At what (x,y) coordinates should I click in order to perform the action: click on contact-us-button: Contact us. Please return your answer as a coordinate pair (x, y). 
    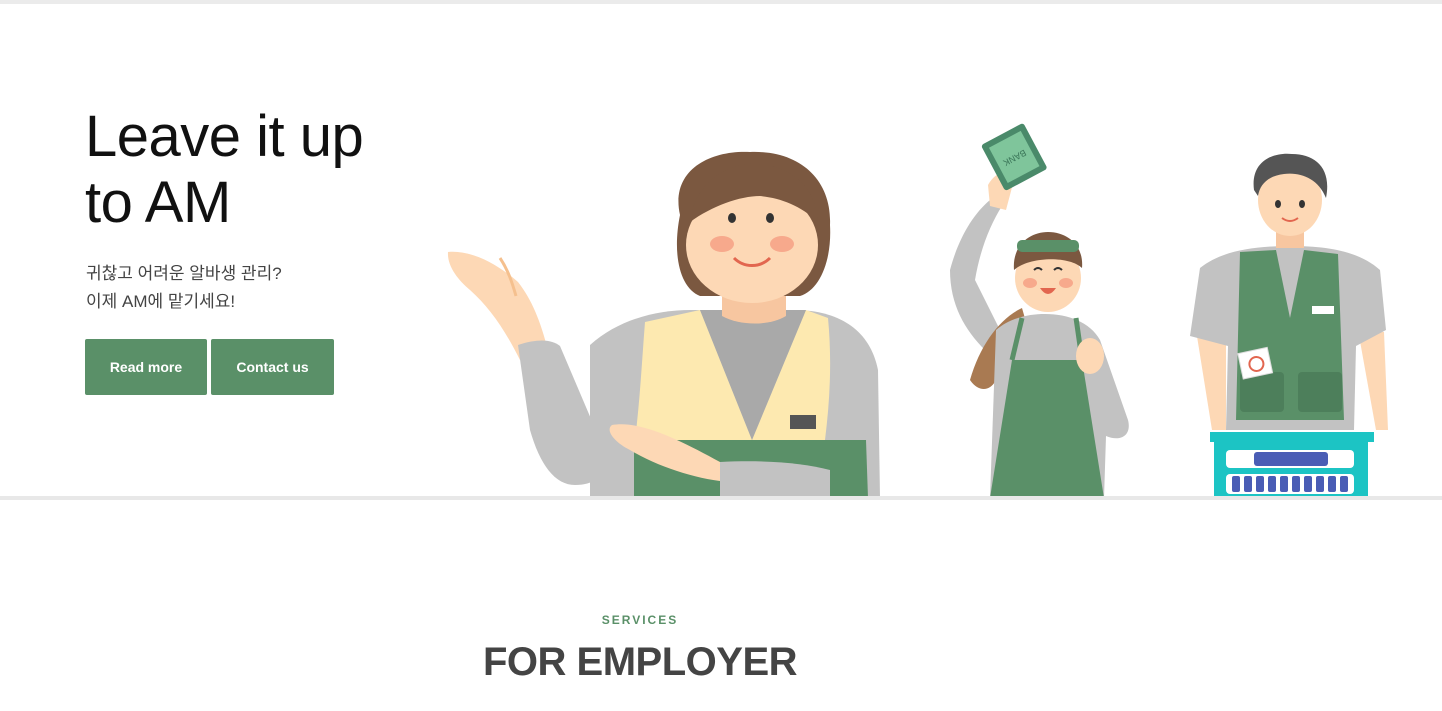
    Looking at the image, I should click on (272, 367).